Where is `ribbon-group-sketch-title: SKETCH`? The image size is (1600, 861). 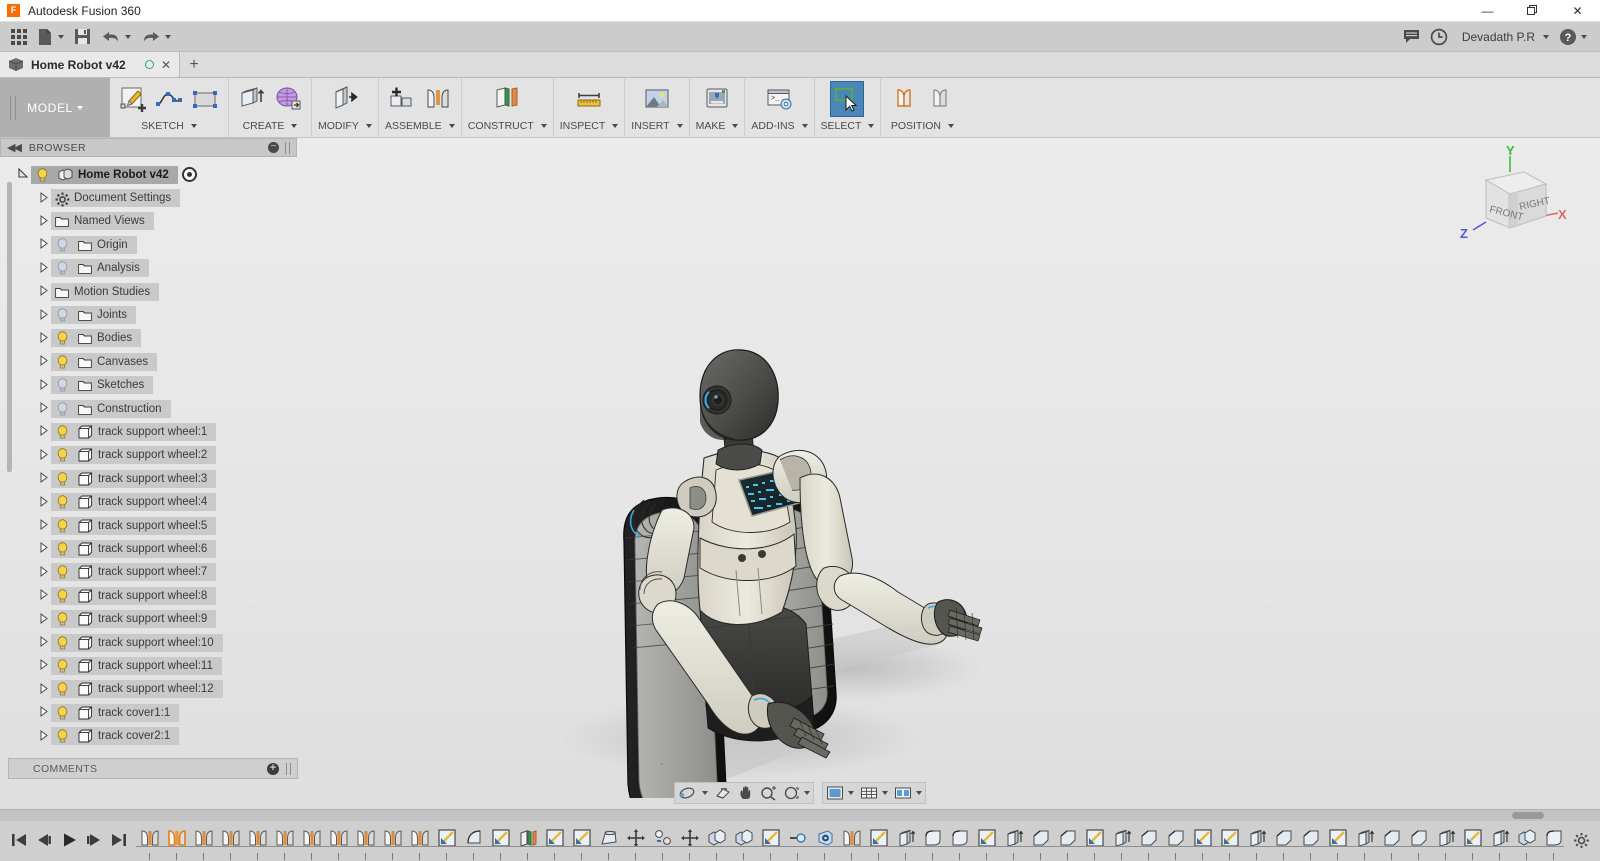
ribbon-group-sketch-title: SKETCH is located at coordinates (169, 126).